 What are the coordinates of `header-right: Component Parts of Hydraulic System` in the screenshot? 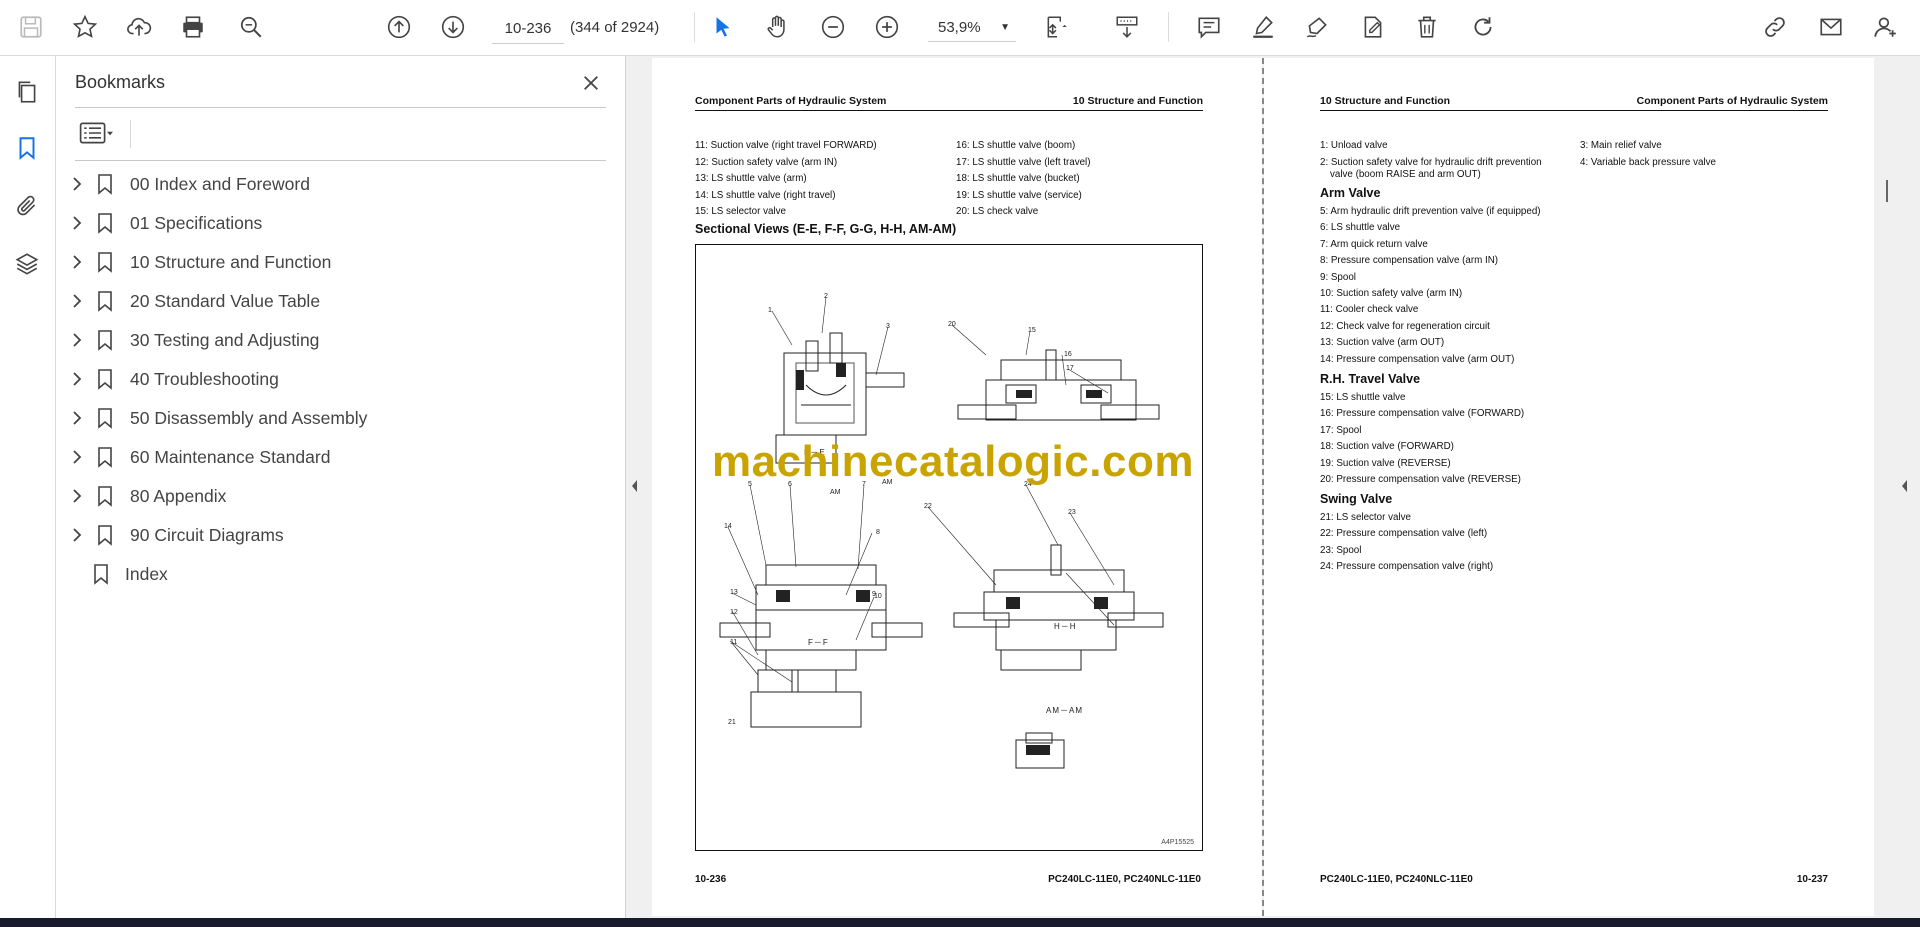 It's located at (1732, 101).